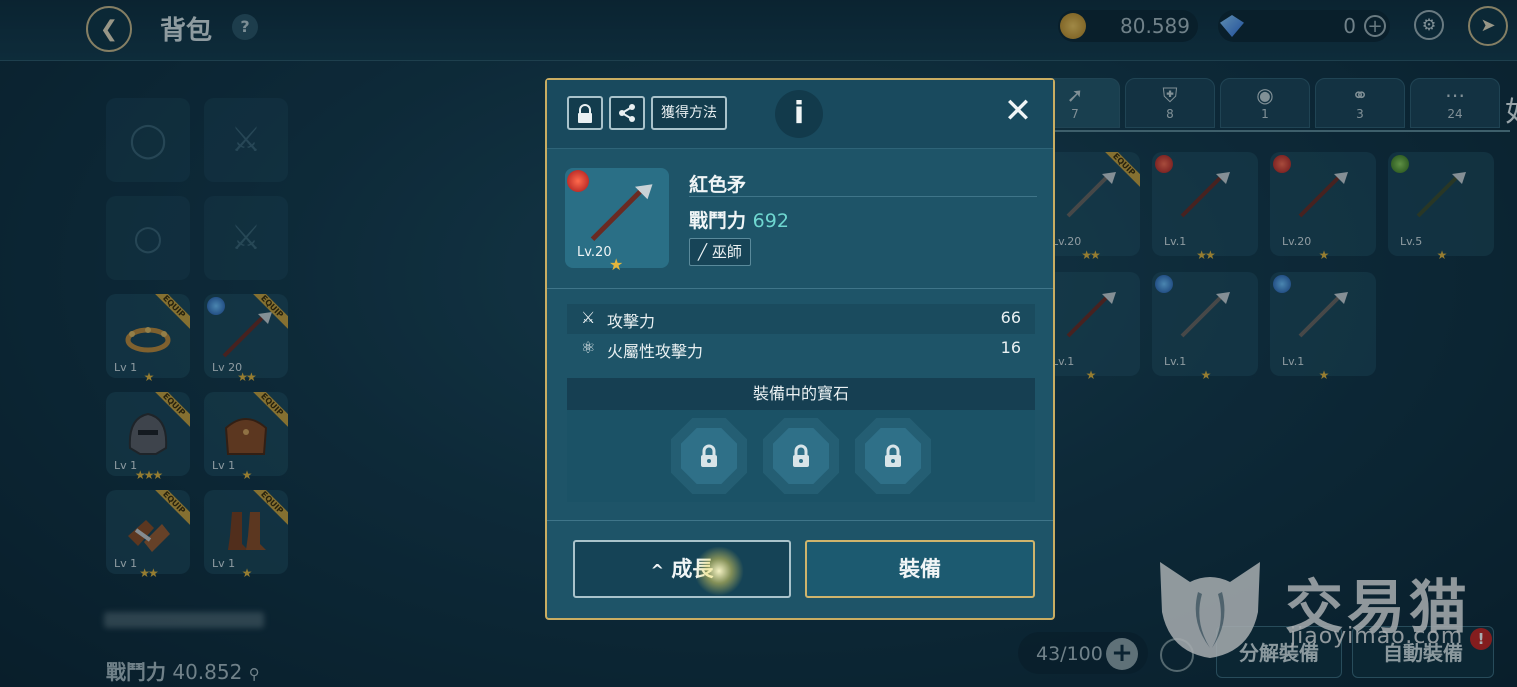 Image resolution: width=1517 pixels, height=687 pixels. I want to click on lock-button, so click(585, 113).